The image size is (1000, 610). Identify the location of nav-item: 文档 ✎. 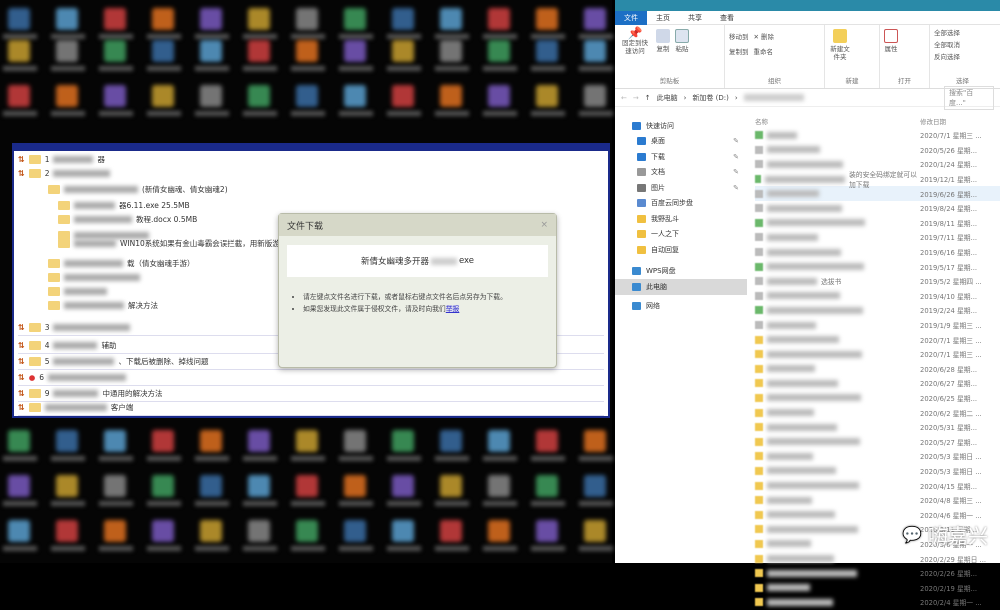
(681, 173).